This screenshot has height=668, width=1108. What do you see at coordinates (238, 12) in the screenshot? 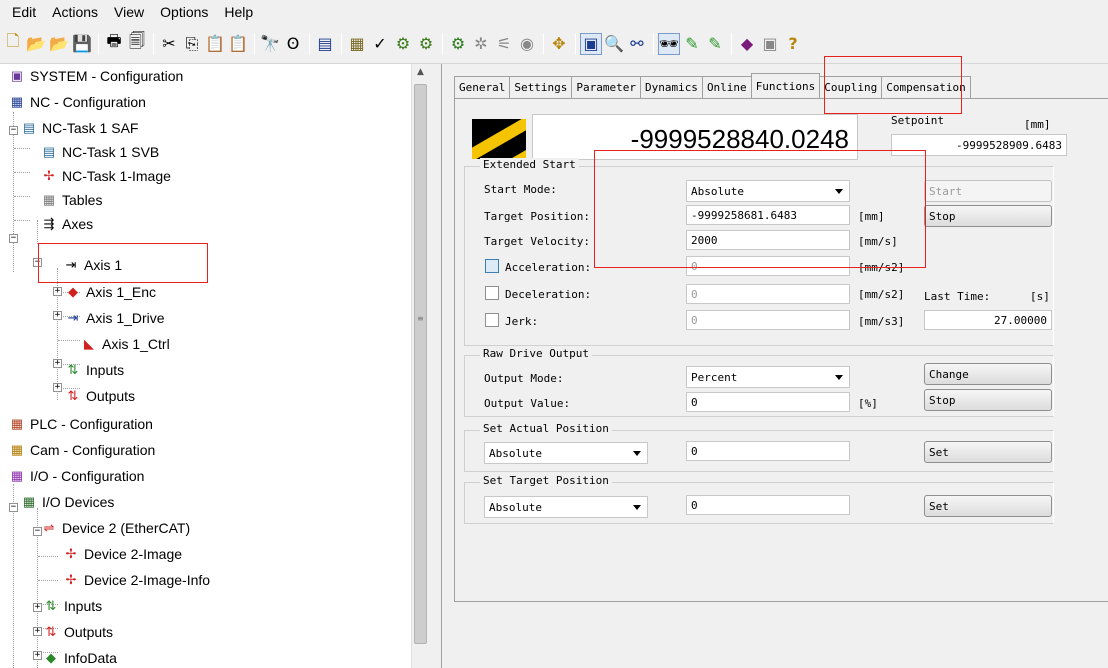
I see `menu-help: Help` at bounding box center [238, 12].